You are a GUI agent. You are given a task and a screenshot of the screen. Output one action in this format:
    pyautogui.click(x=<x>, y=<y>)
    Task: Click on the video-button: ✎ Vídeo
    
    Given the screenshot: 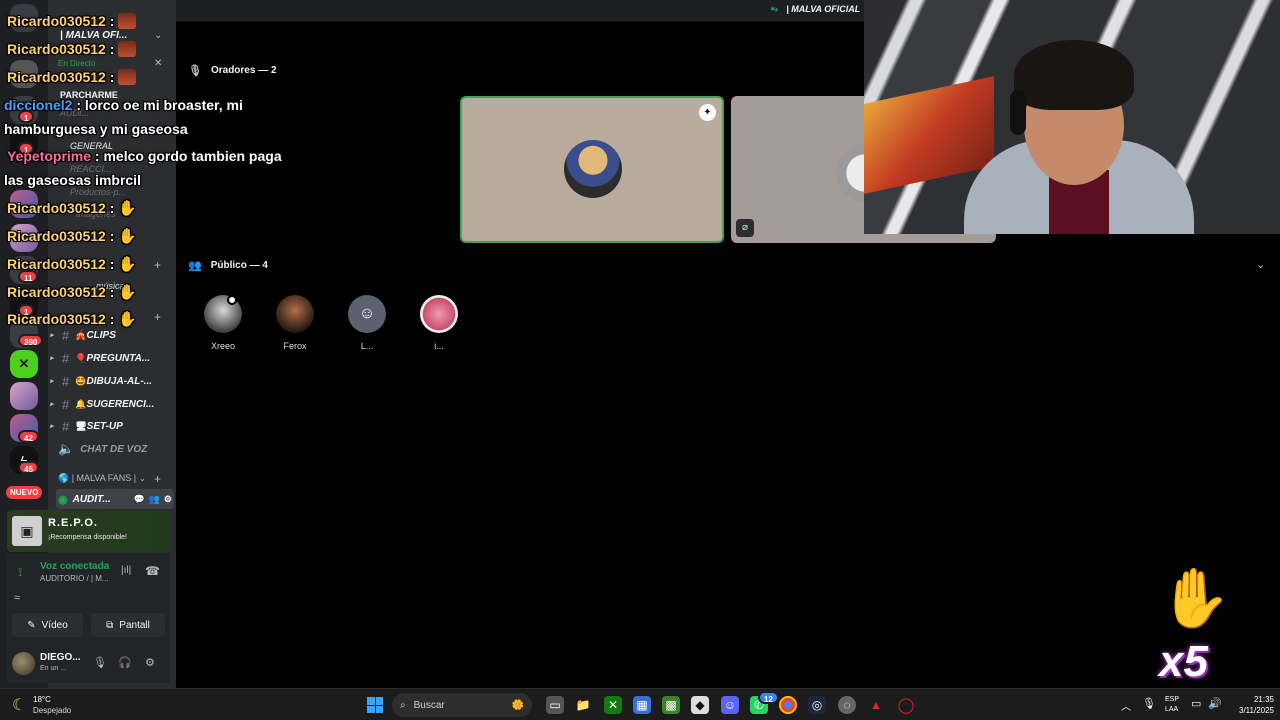 What is the action you would take?
    pyautogui.click(x=47, y=625)
    